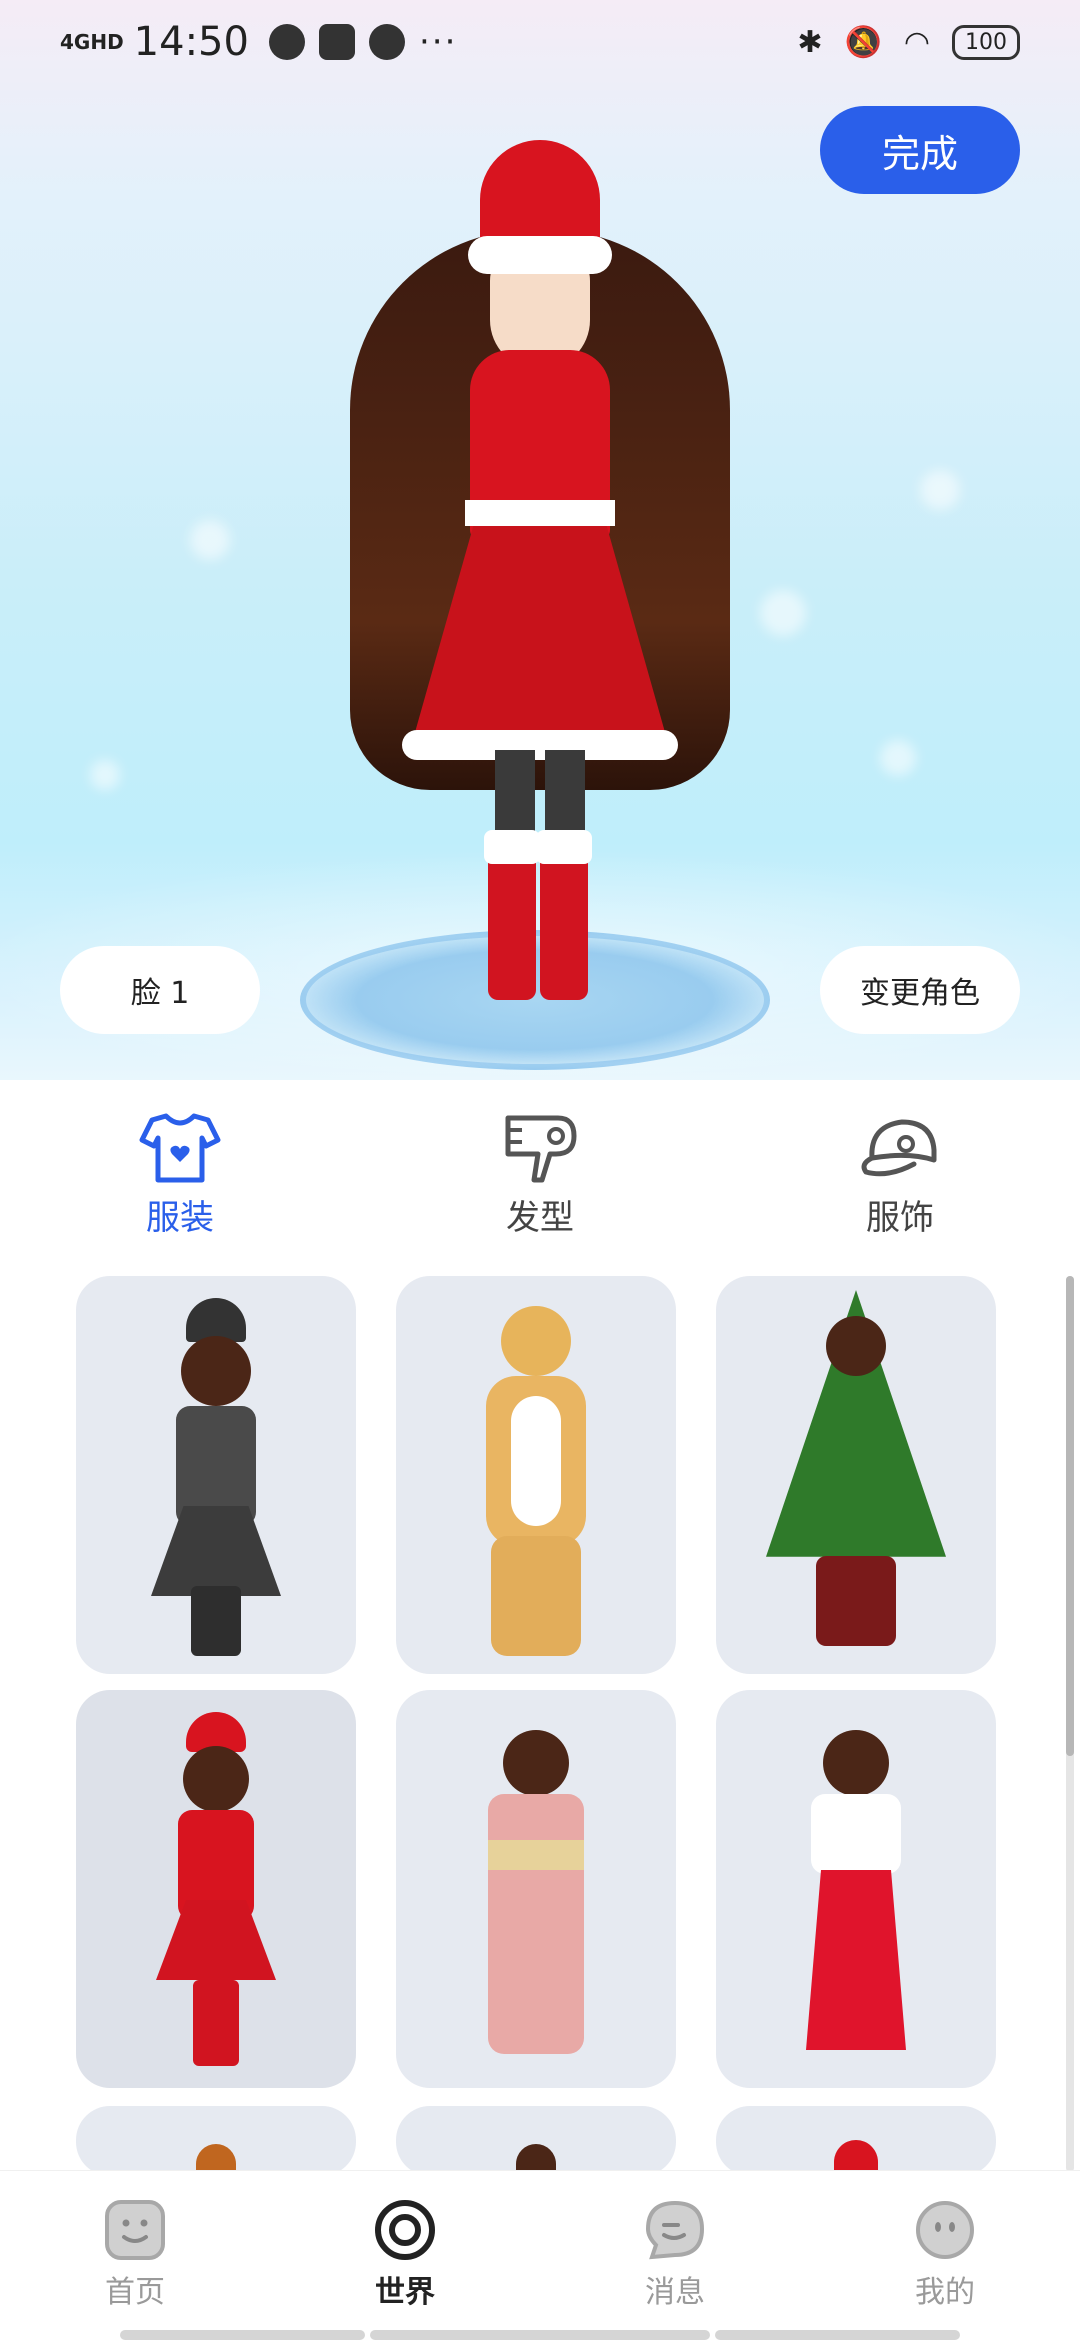  I want to click on bottom-nav: 首页 世界 消息 我的, so click(540, 2255).